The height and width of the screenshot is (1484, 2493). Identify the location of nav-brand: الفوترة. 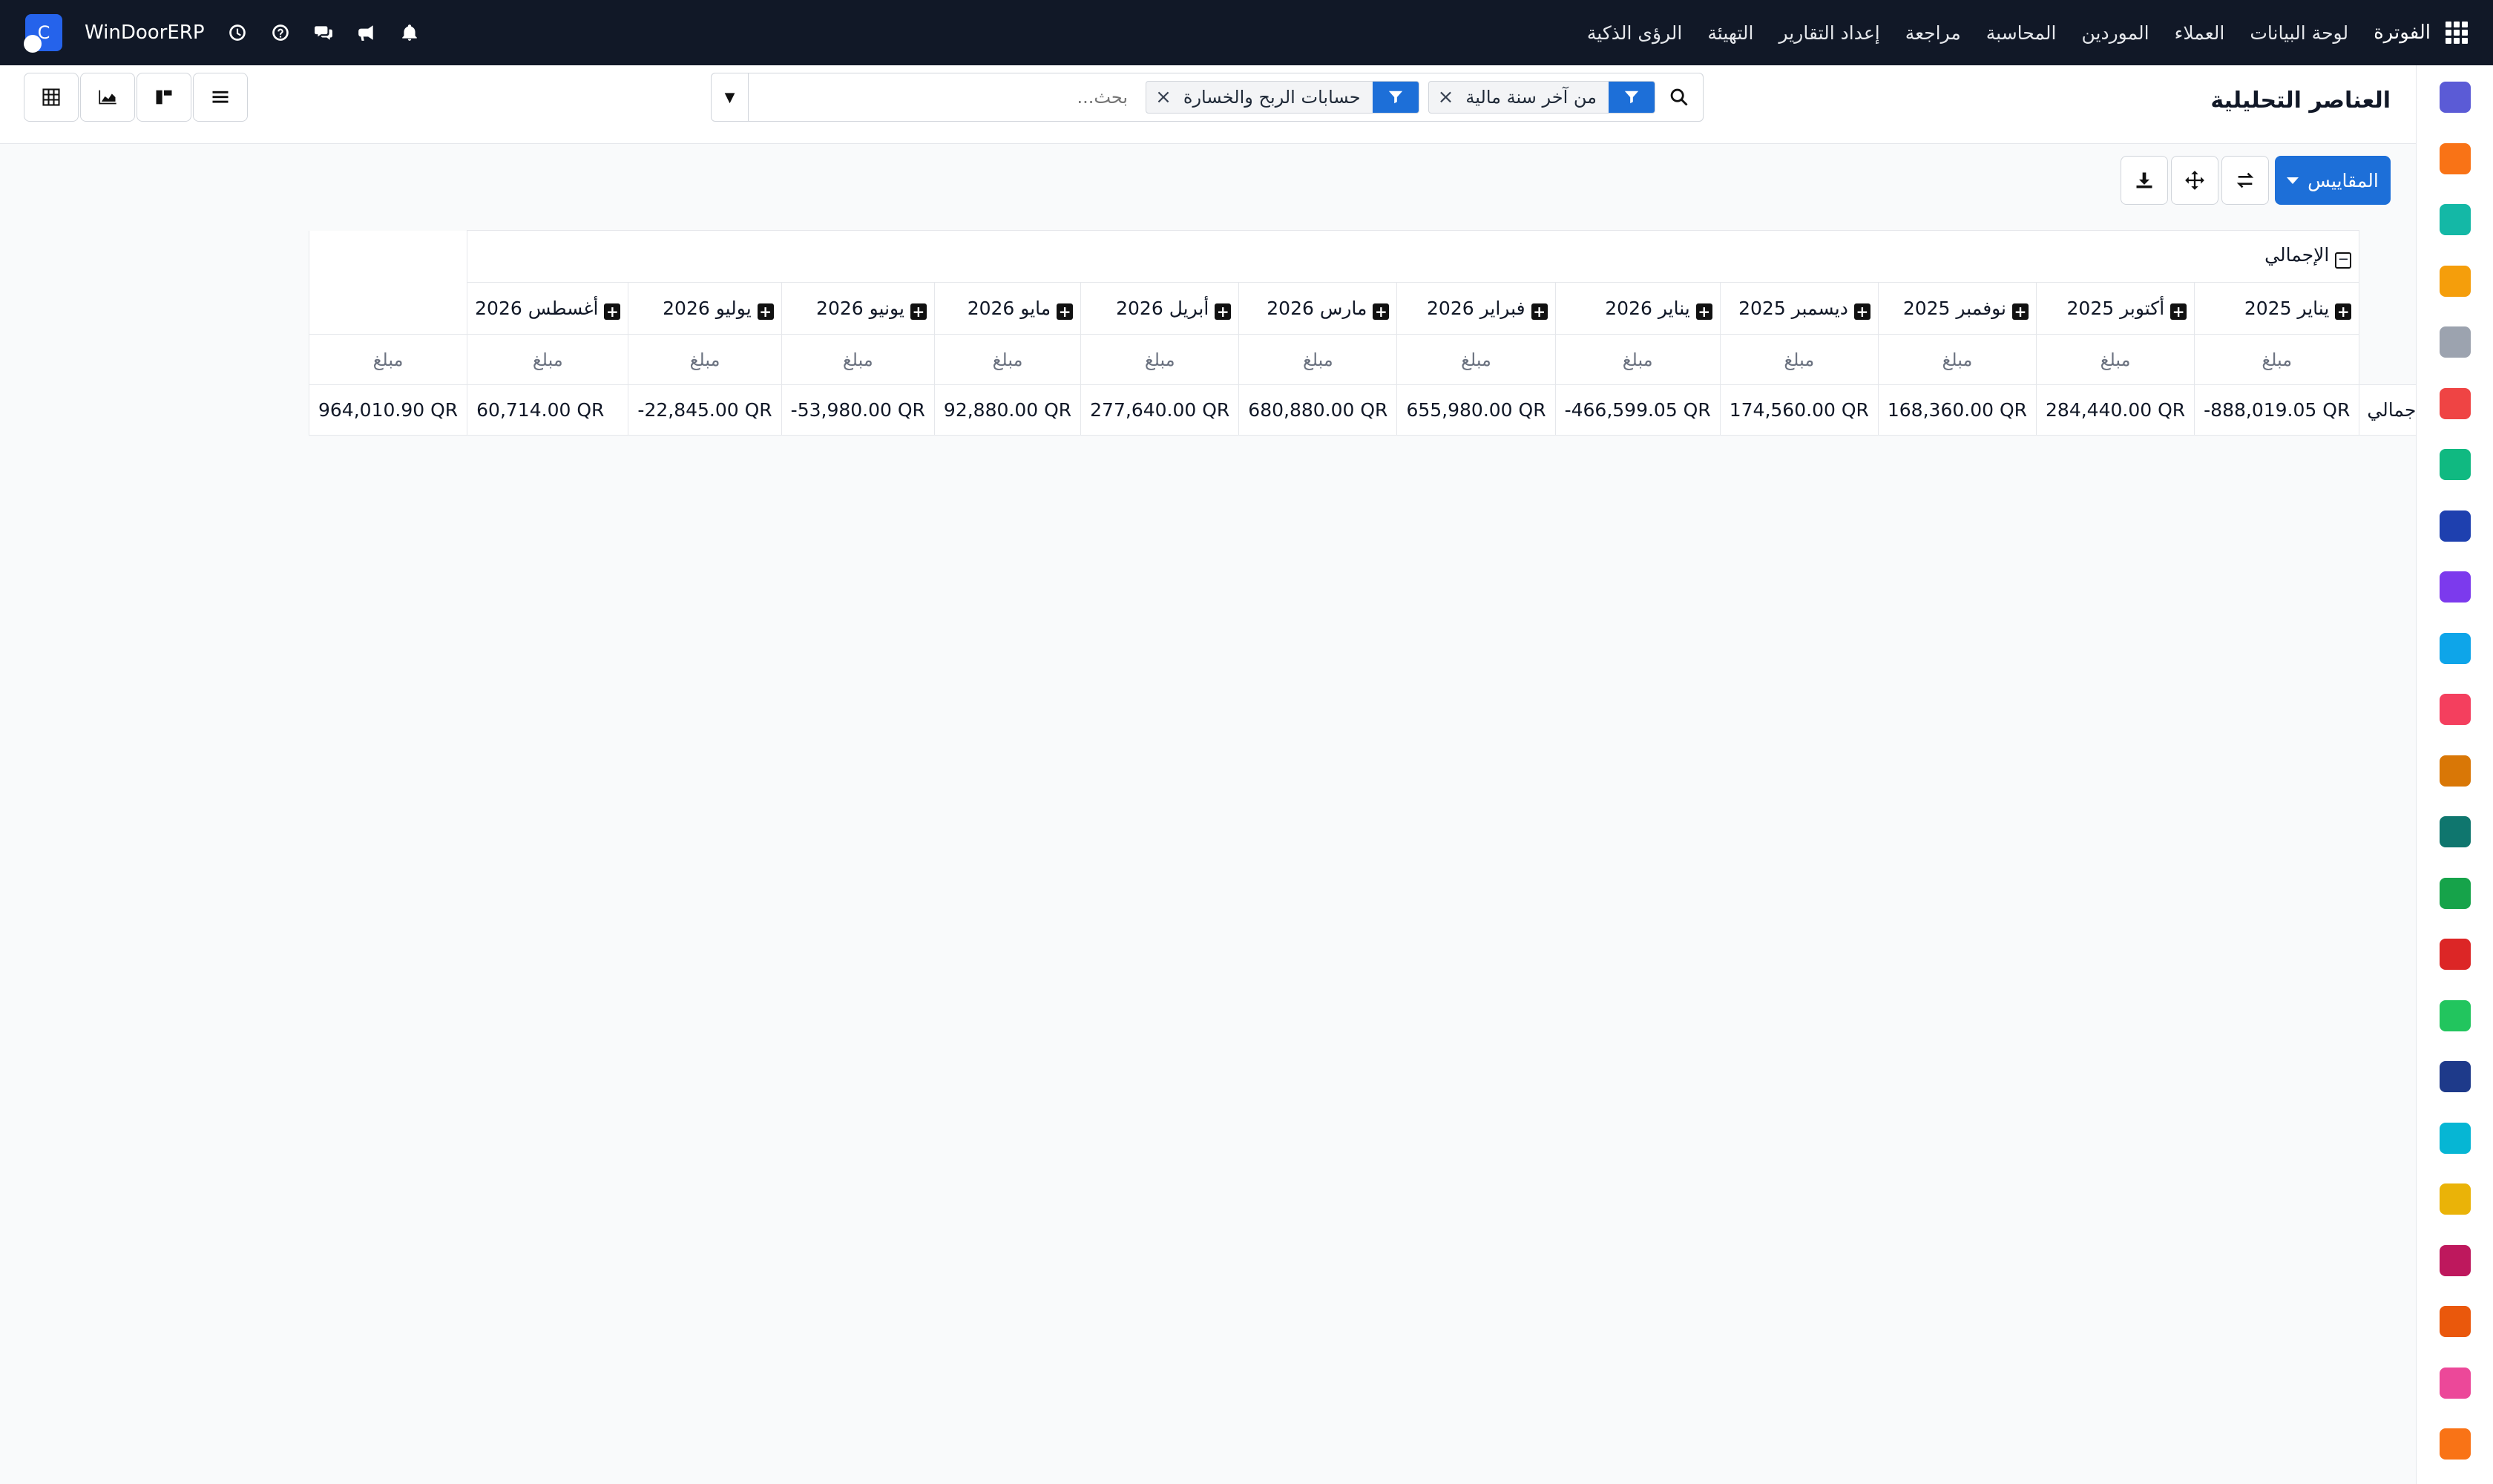
(2402, 33).